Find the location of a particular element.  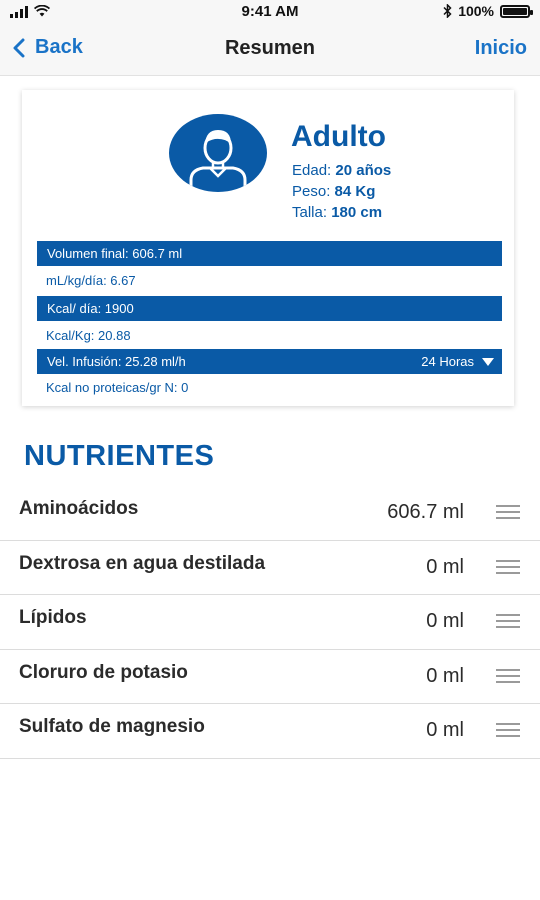

nutrient-name: Aminoácidos is located at coordinates (79, 508).